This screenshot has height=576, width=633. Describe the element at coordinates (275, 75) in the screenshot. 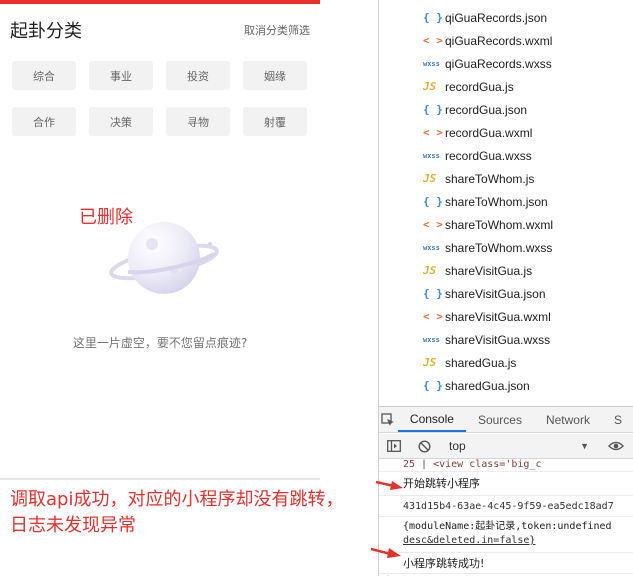

I see `category-chip-3: 姻缘` at that location.